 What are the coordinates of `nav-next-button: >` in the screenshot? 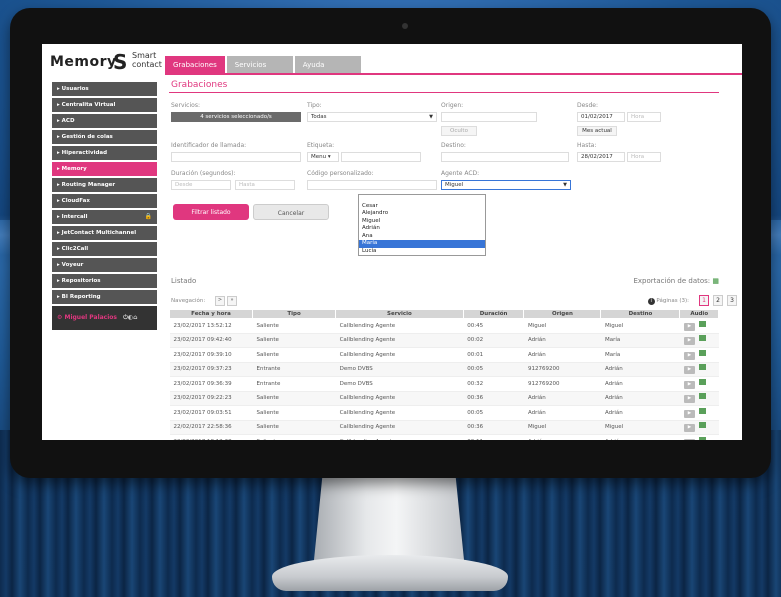 It's located at (220, 301).